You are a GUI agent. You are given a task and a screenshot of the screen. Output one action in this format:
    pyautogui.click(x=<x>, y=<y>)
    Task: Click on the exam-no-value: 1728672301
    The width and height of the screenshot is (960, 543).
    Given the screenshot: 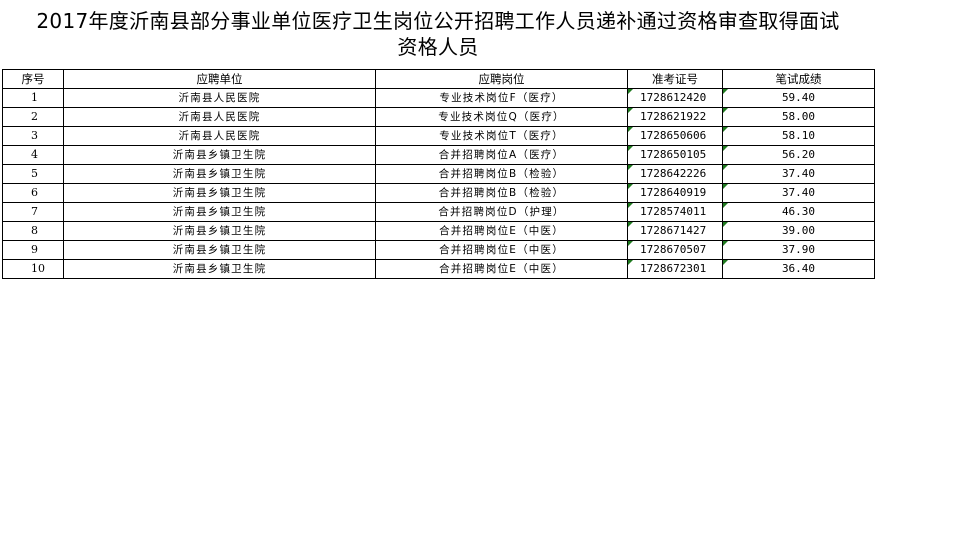 What is the action you would take?
    pyautogui.click(x=673, y=268)
    